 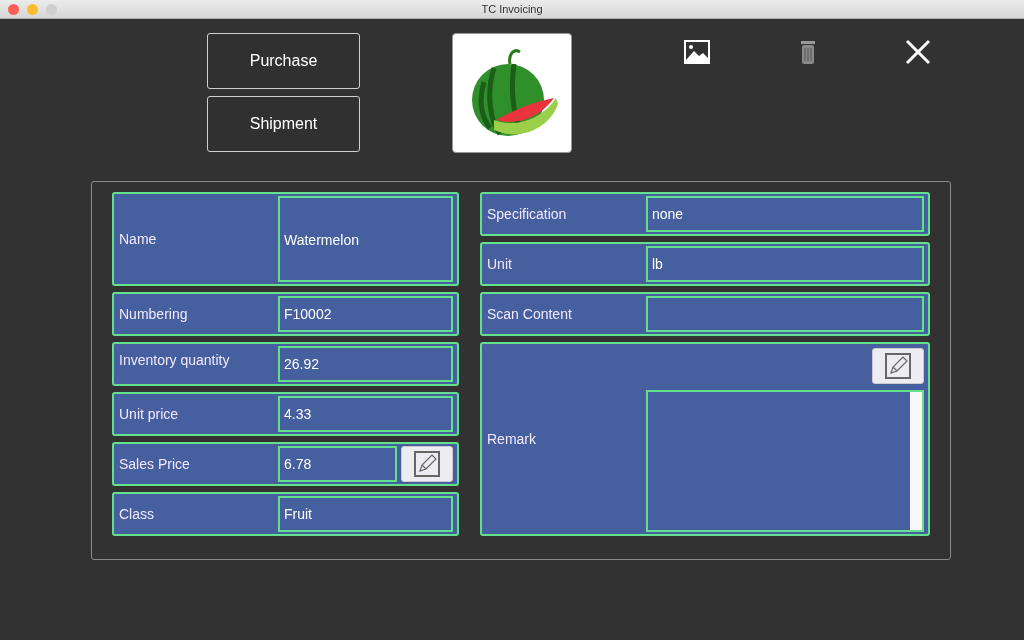 What do you see at coordinates (283, 124) in the screenshot?
I see `action-button: Shipment` at bounding box center [283, 124].